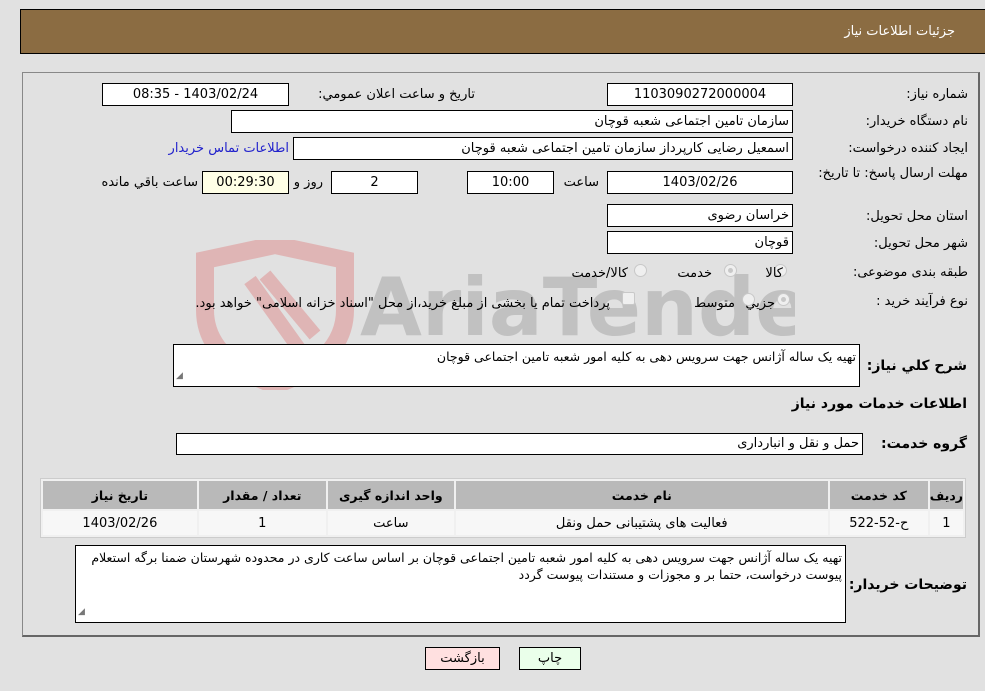 The width and height of the screenshot is (985, 691). Describe the element at coordinates (245, 182) in the screenshot. I see `remaining-time-field: 00:29:30` at that location.